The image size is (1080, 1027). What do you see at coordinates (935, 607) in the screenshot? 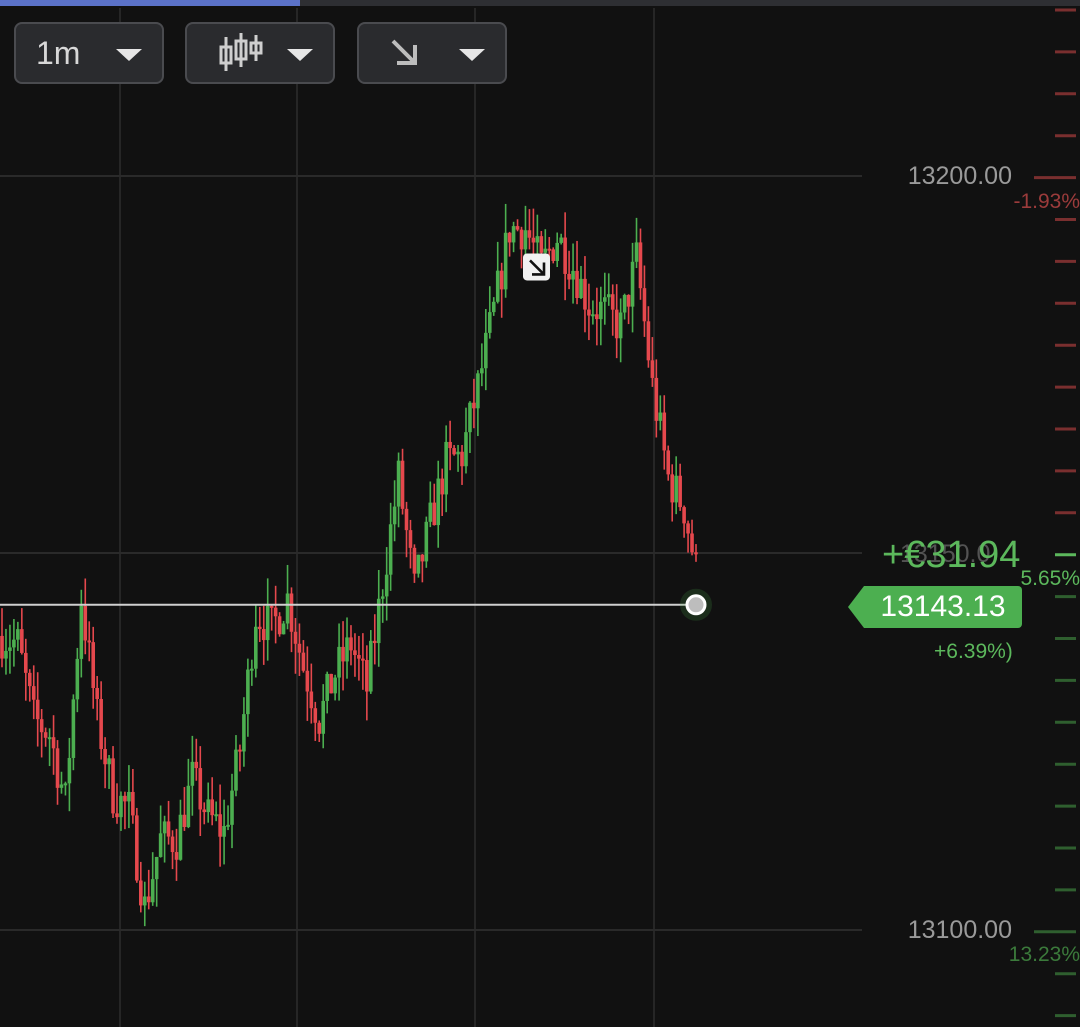
I see `current-price-tag: 13143.13` at bounding box center [935, 607].